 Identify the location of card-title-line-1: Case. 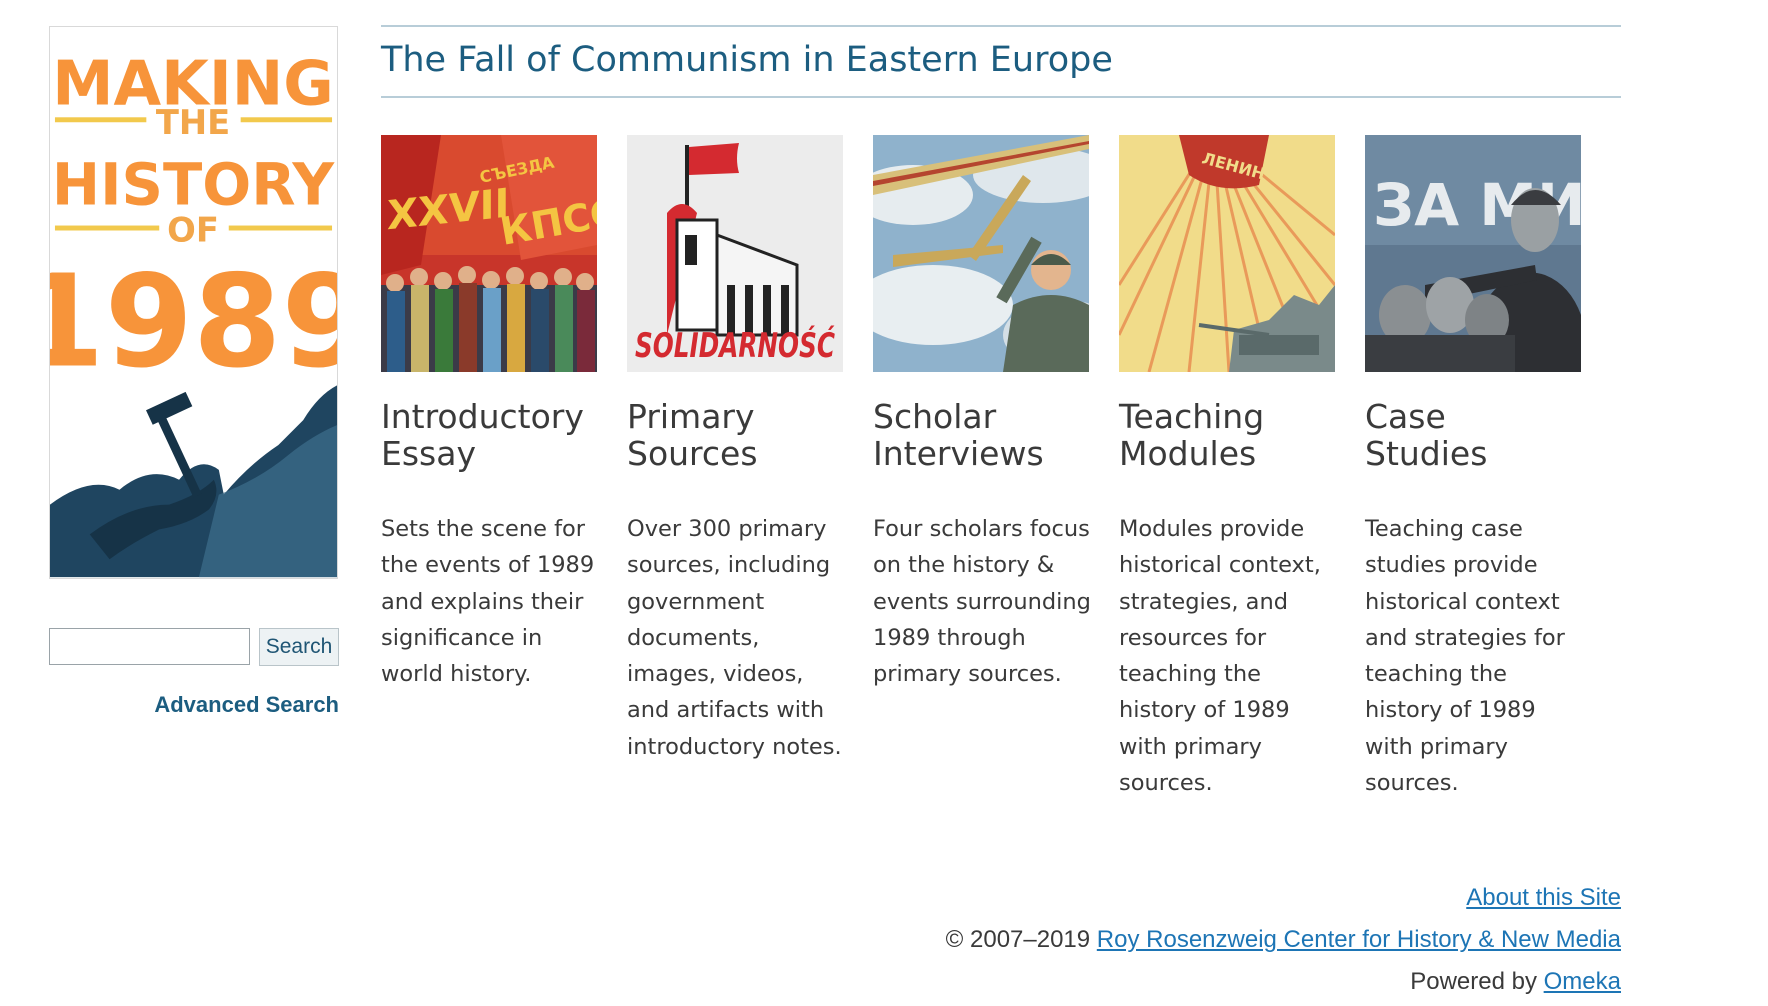
(1405, 416).